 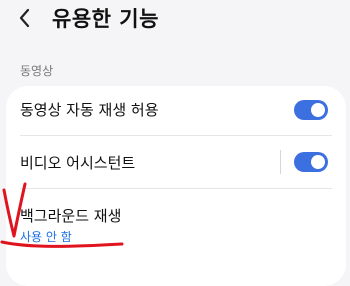 What do you see at coordinates (37, 71) in the screenshot?
I see `section-label-video: 동영상` at bounding box center [37, 71].